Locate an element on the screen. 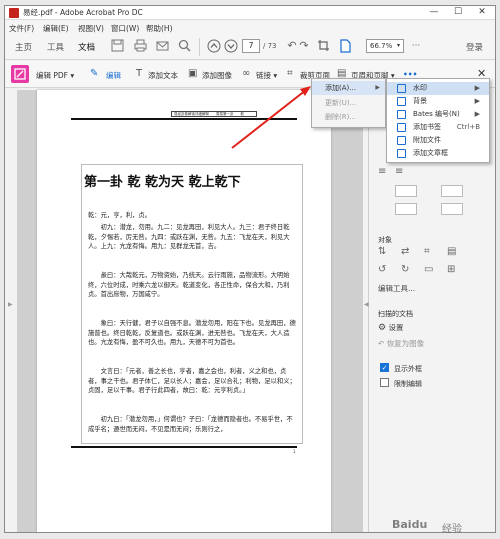 Image resolution: width=500 pixels, height=539 pixels. page-number-label: 1 is located at coordinates (294, 451).